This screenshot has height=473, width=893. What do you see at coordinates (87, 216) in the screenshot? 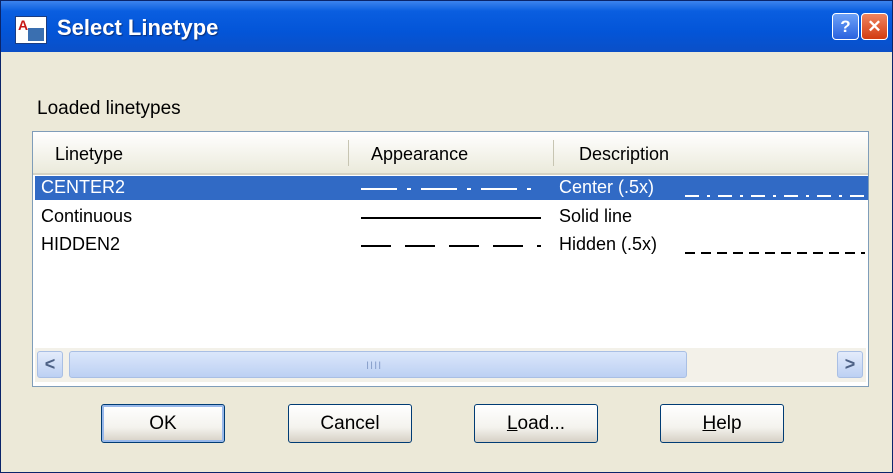
I see `linetype-name: Continuous` at bounding box center [87, 216].